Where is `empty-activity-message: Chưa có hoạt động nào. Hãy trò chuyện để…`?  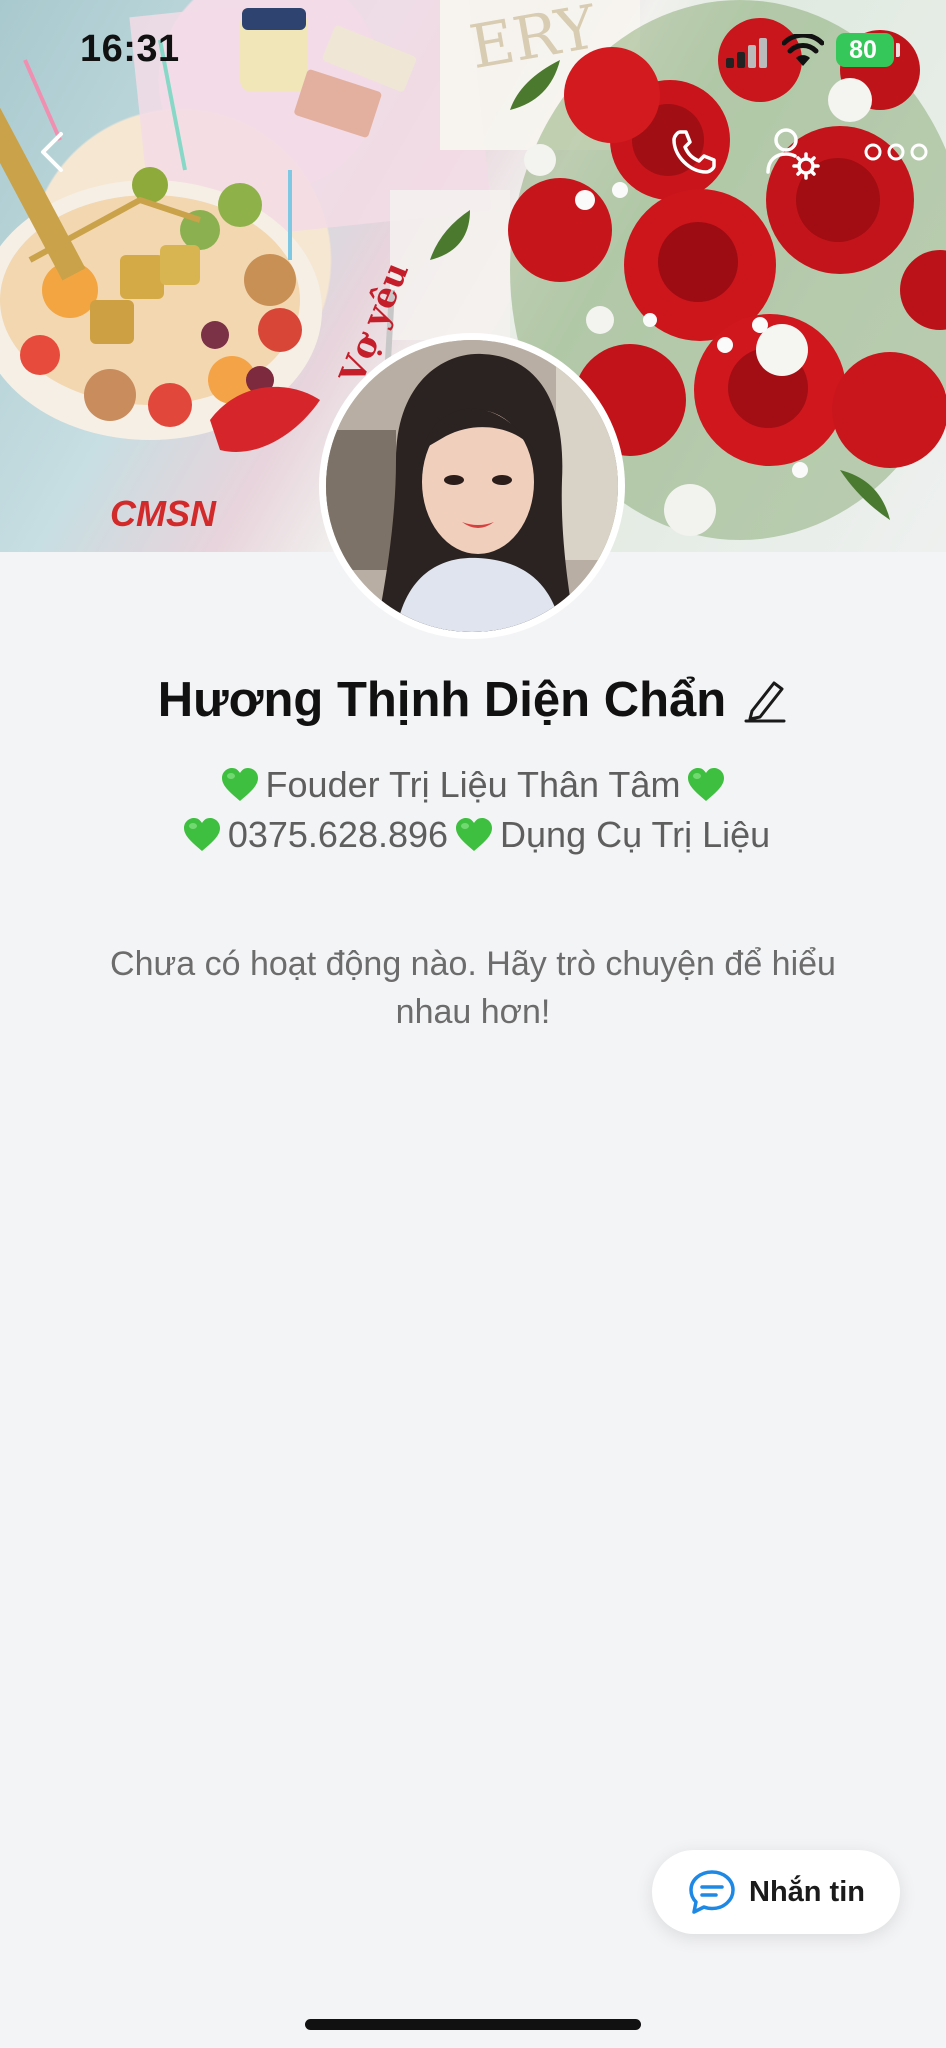
empty-activity-message: Chưa có hoạt động nào. Hãy trò chuyện để… is located at coordinates (473, 988).